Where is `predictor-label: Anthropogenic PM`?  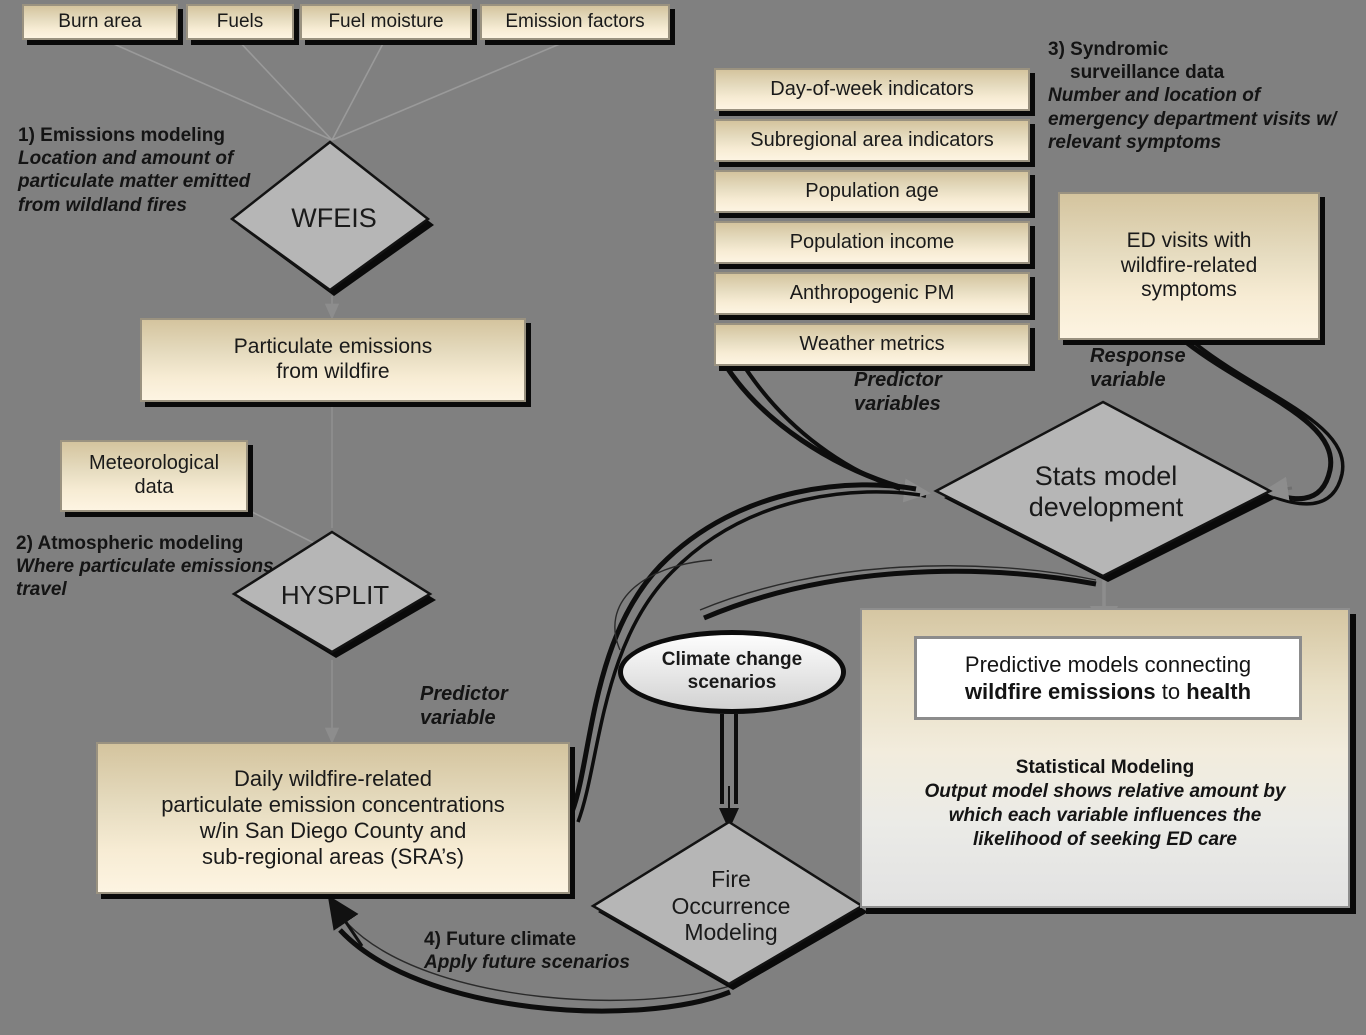
predictor-label: Anthropogenic PM is located at coordinates (872, 292).